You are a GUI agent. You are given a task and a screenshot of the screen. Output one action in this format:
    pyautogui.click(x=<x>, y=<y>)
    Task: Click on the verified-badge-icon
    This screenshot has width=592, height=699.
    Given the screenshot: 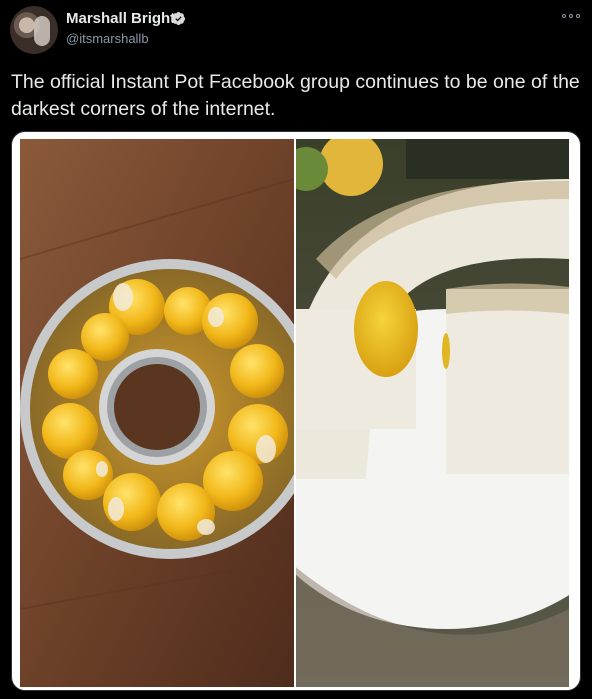 What is the action you would take?
    pyautogui.click(x=178, y=18)
    